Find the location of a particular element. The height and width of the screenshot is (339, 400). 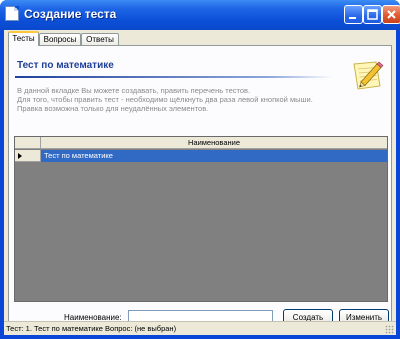

table-row: Тест по математике is located at coordinates (201, 156).